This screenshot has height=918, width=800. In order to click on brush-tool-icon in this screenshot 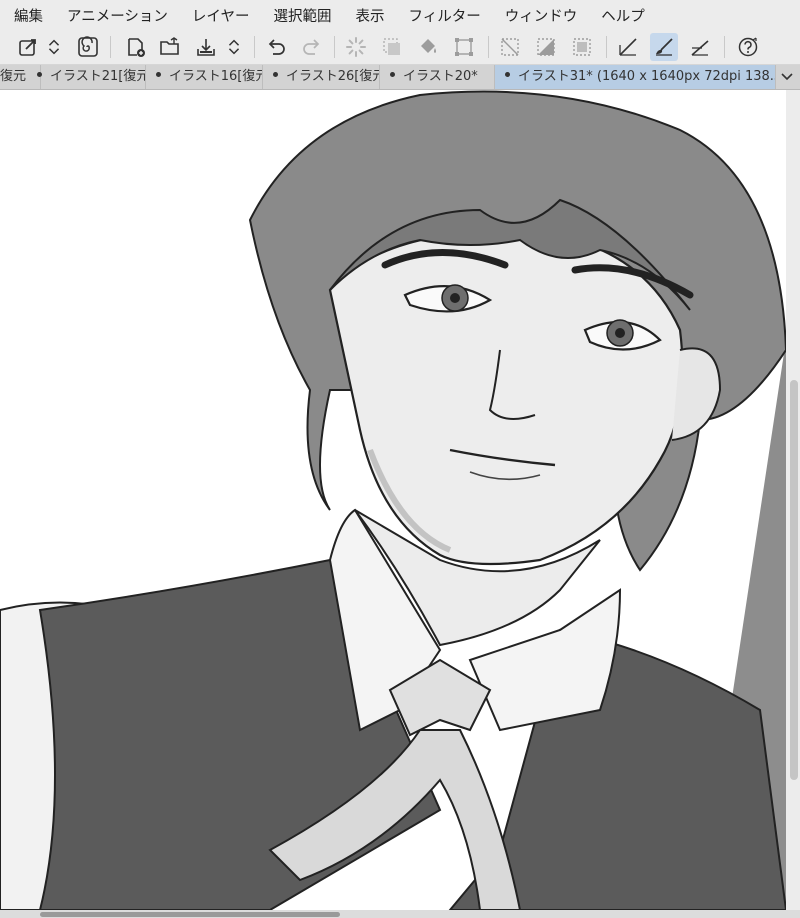, I will do `click(664, 47)`.